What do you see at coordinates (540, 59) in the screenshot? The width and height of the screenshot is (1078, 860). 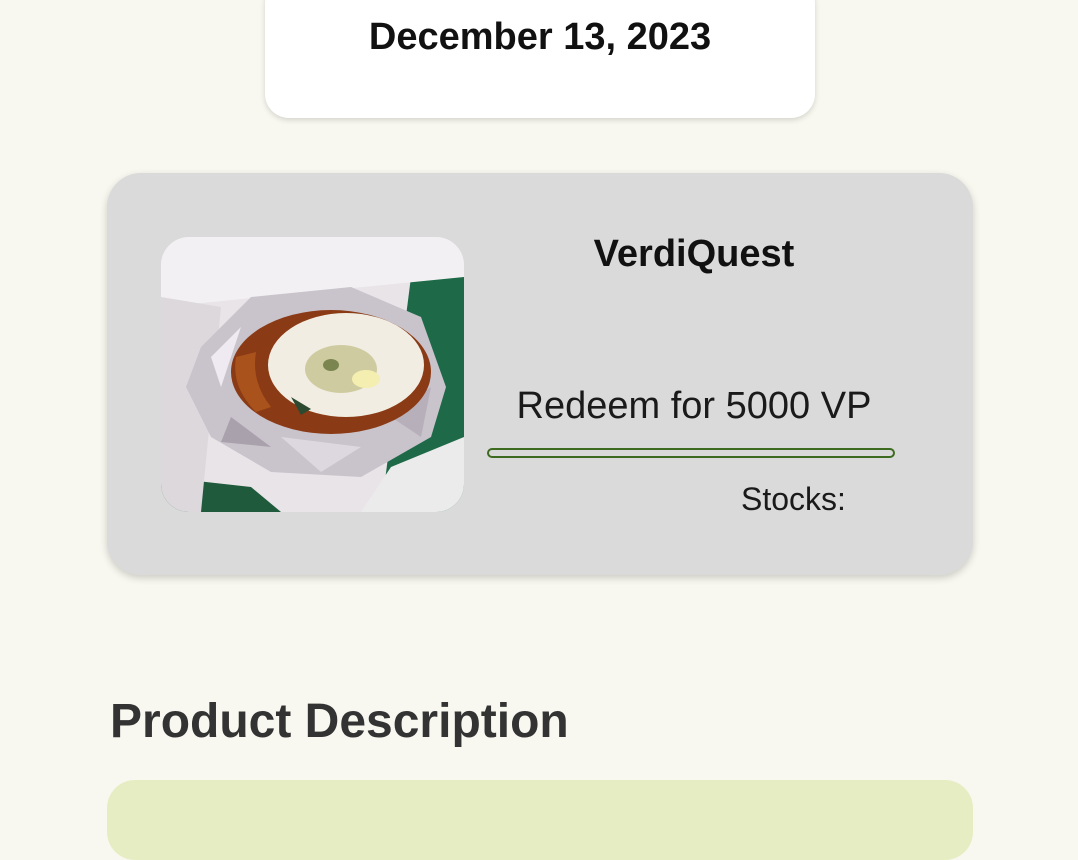 I see `date-card: December 13, 2023` at bounding box center [540, 59].